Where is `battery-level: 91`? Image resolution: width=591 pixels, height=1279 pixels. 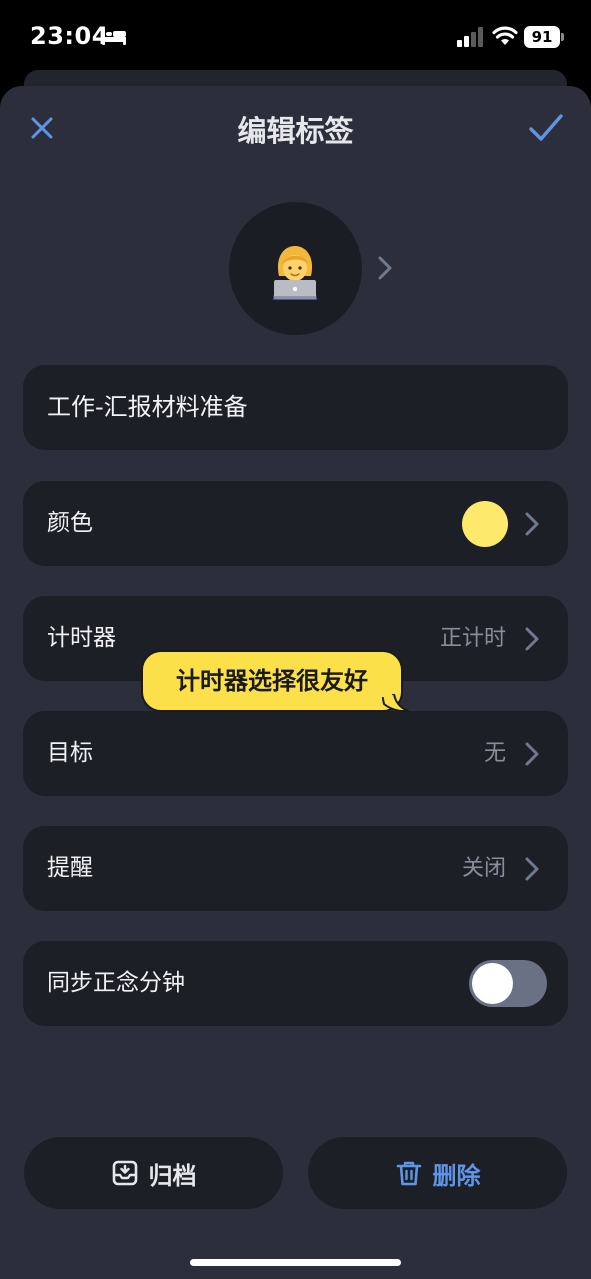 battery-level: 91 is located at coordinates (542, 37).